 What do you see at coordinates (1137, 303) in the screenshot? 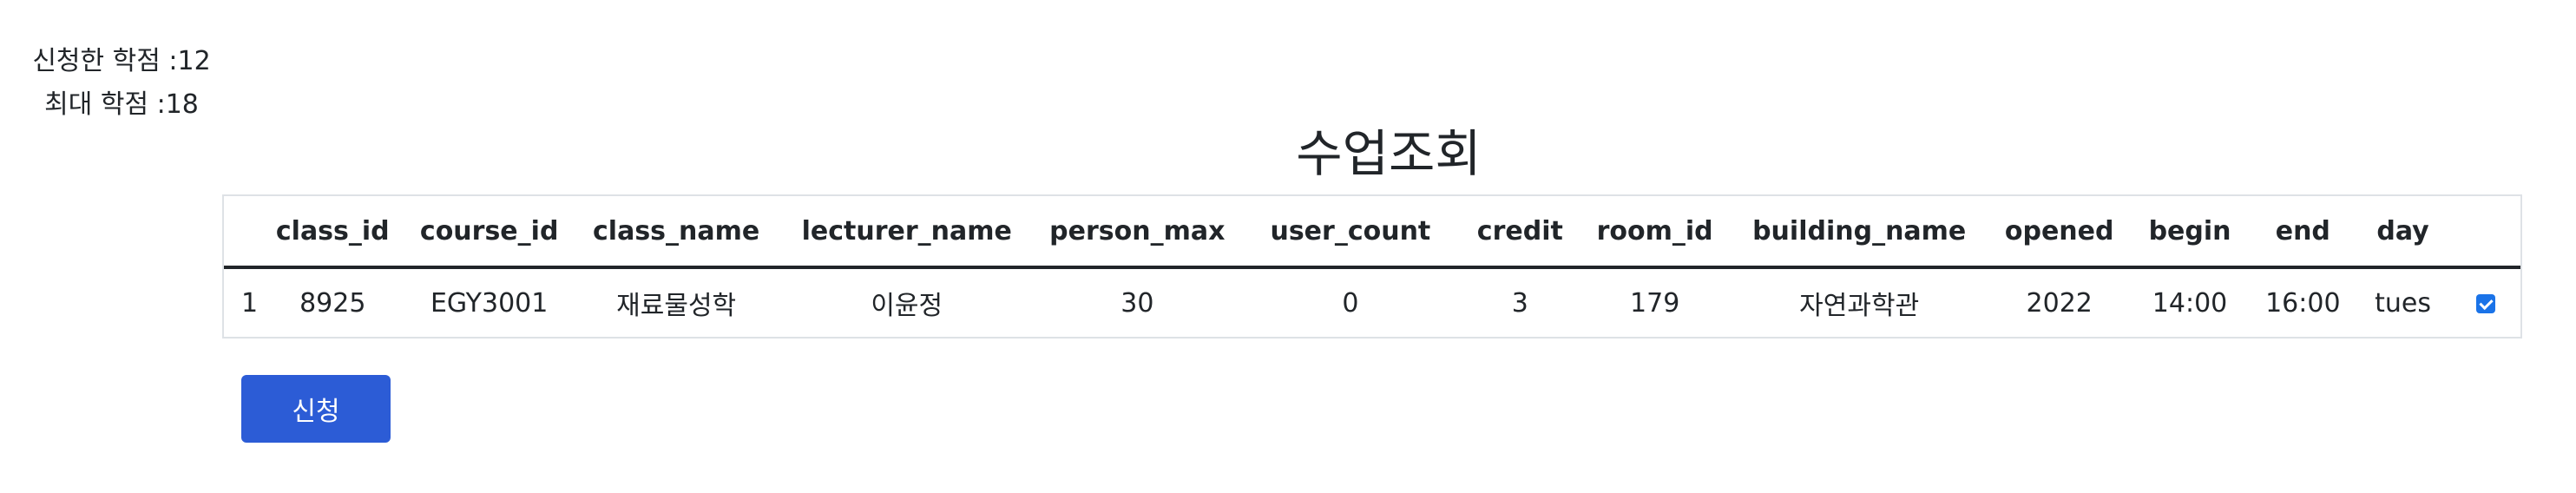
I see `cell-person-max: 30` at bounding box center [1137, 303].